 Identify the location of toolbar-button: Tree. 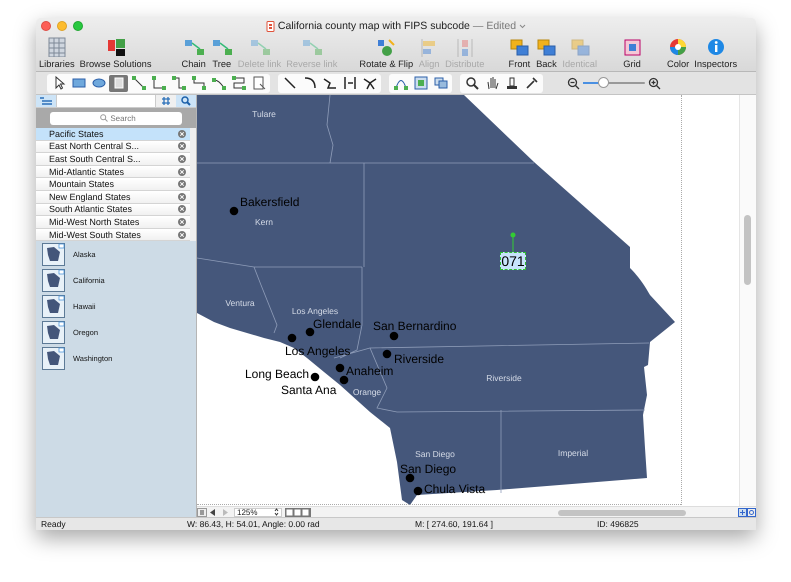
(222, 53).